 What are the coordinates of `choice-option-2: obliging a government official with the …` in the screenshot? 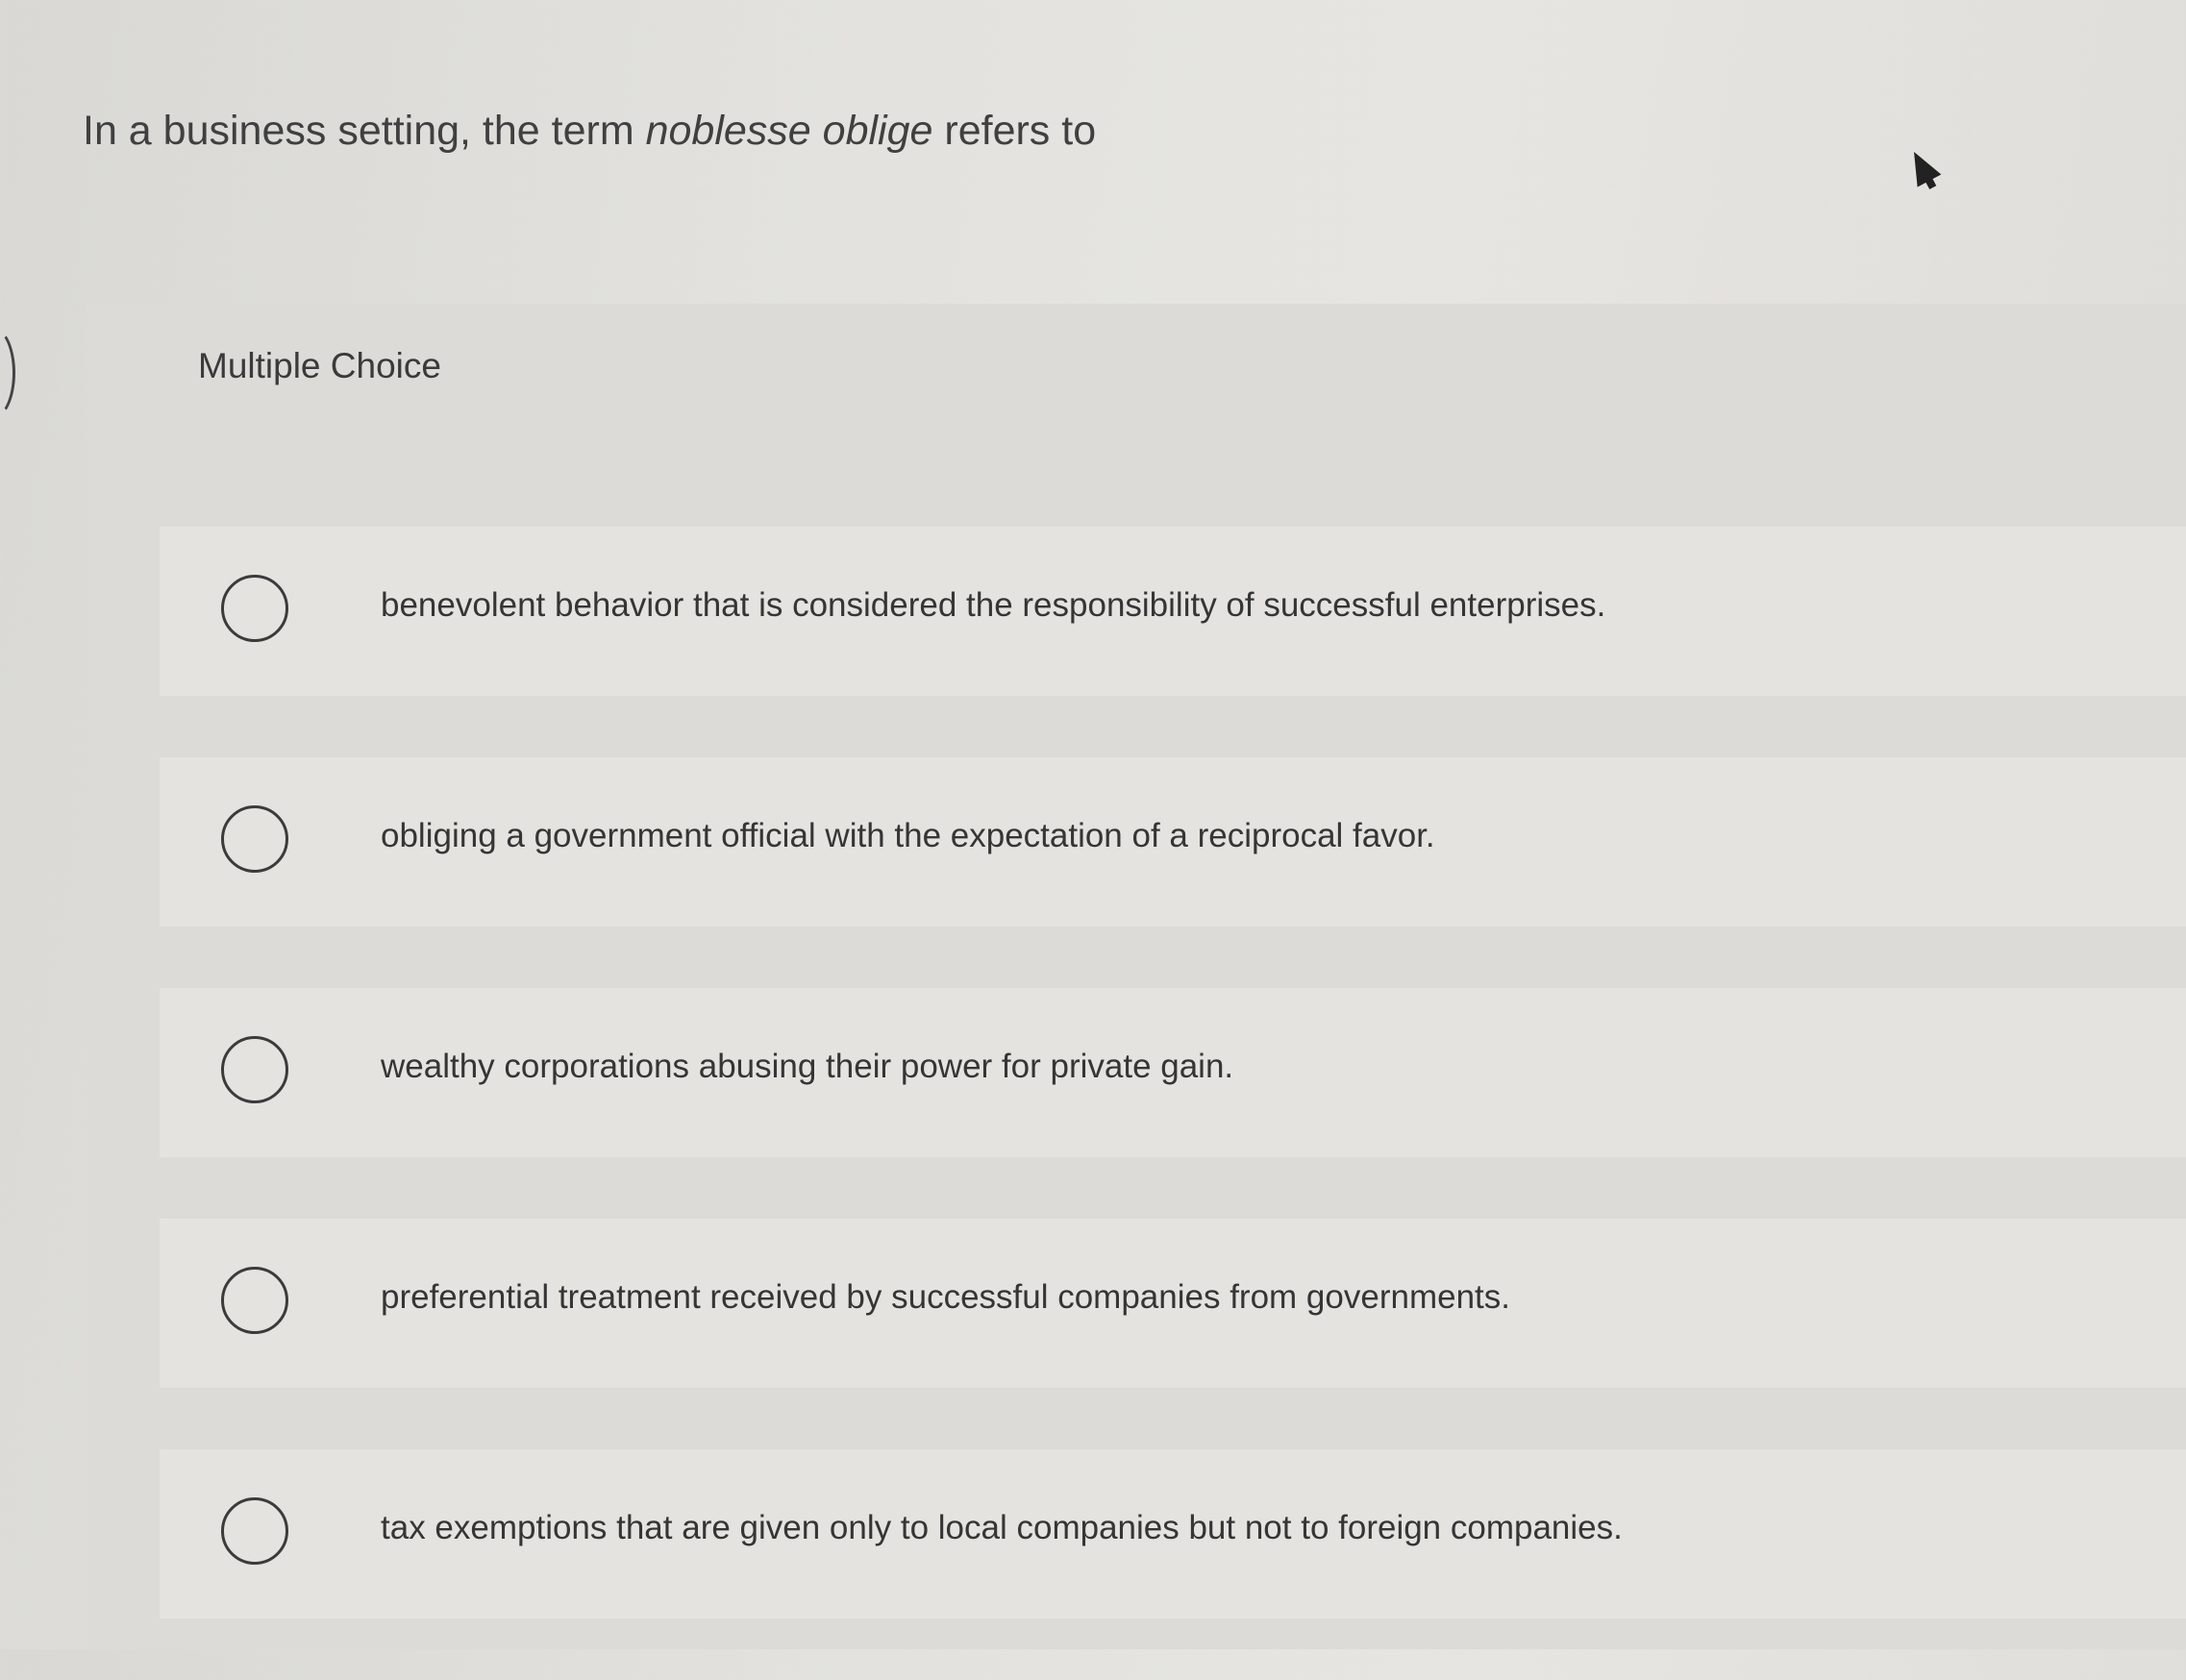 It's located at (1173, 841).